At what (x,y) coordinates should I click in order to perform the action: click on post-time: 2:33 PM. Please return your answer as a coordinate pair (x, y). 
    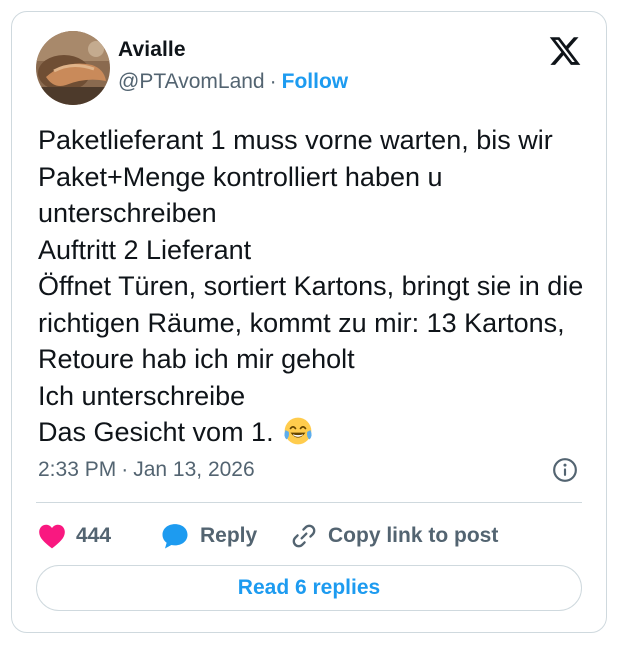
    Looking at the image, I should click on (77, 469).